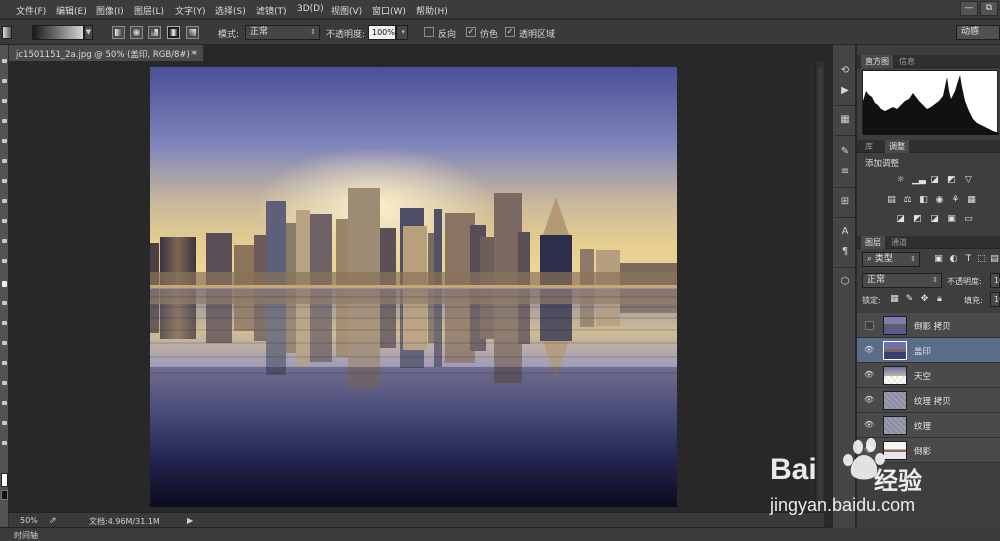 The height and width of the screenshot is (541, 1000). I want to click on tab-library: 库, so click(869, 146).